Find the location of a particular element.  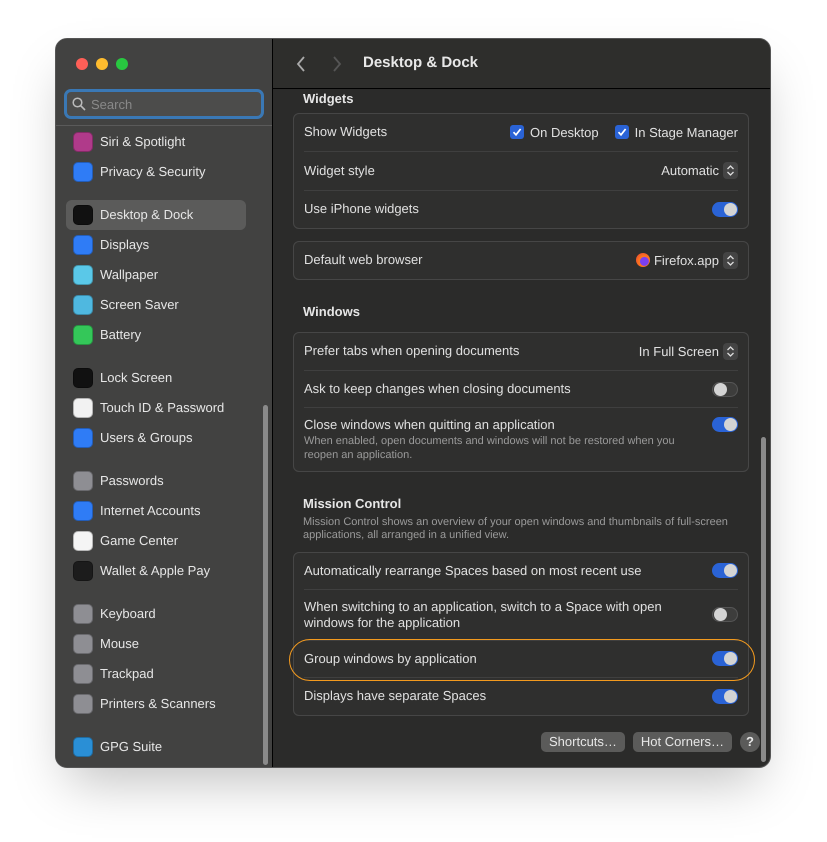

sidebar-item: Internet Accounts is located at coordinates (156, 511).